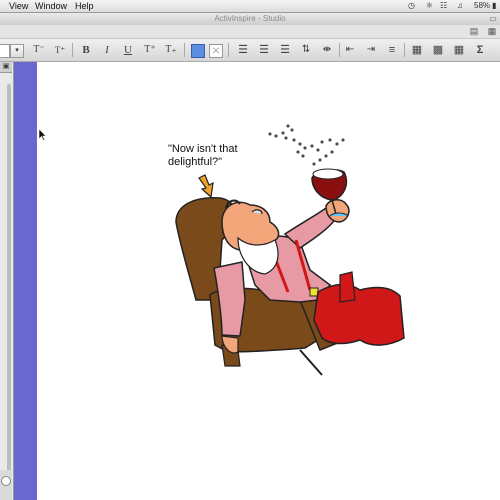 Image resolution: width=500 pixels, height=500 pixels. Describe the element at coordinates (474, 31) in the screenshot. I see `list-view-icon: ▤` at that location.